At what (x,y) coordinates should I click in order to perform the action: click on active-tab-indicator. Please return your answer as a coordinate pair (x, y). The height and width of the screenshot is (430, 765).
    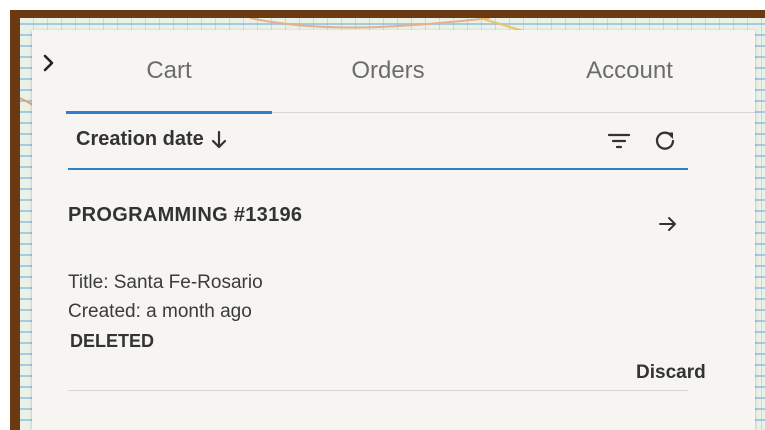
    Looking at the image, I should click on (169, 112).